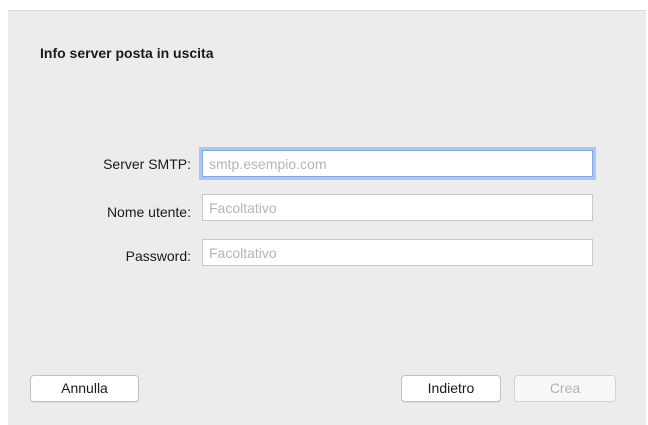  What do you see at coordinates (127, 53) in the screenshot?
I see `page-title: Info server posta in uscita` at bounding box center [127, 53].